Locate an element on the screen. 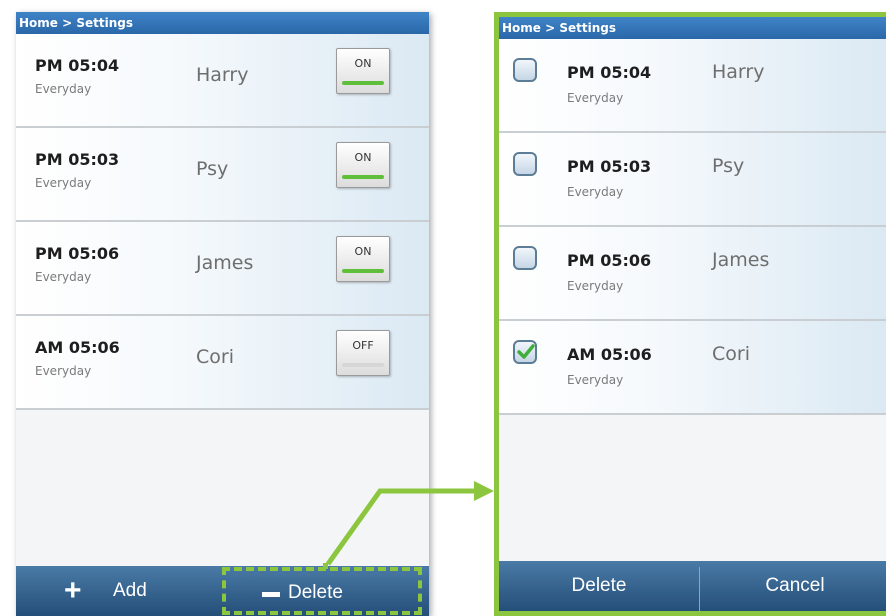 The height and width of the screenshot is (616, 886). alarm-row-harry: PM 05:04 Everyday Harry ON is located at coordinates (222, 81).